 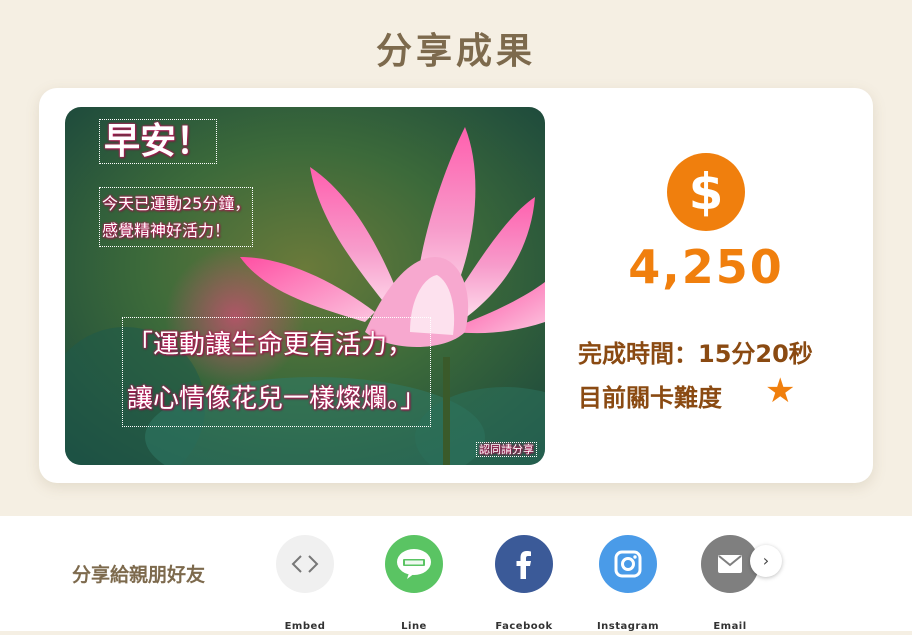 I want to click on completion-time: 完成時間：15分20秒, so click(x=695, y=354).